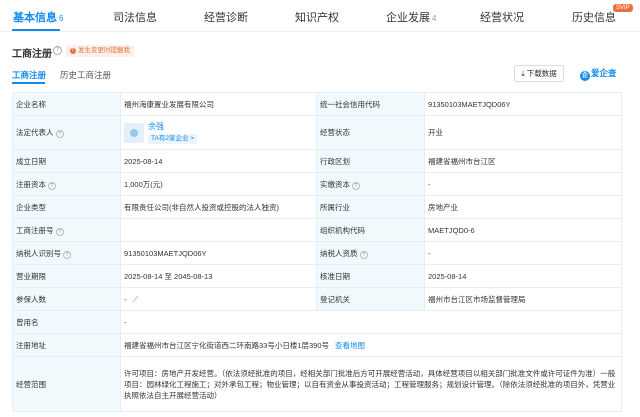 The width and height of the screenshot is (640, 417). I want to click on industry-label: 所属行业, so click(370, 207).